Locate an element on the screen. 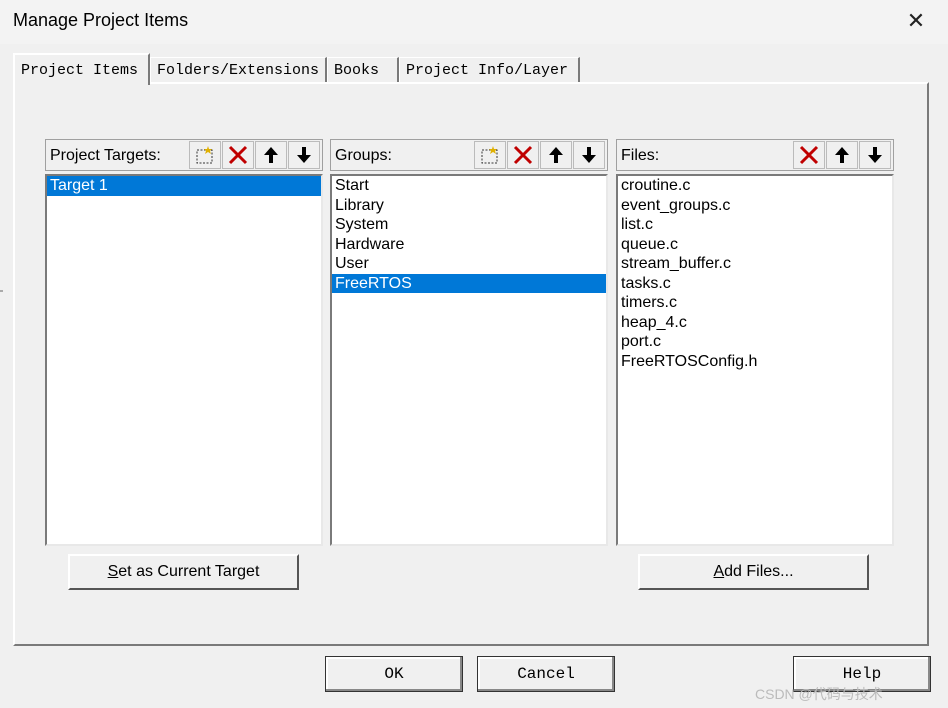  button-label: Help is located at coordinates (862, 674).